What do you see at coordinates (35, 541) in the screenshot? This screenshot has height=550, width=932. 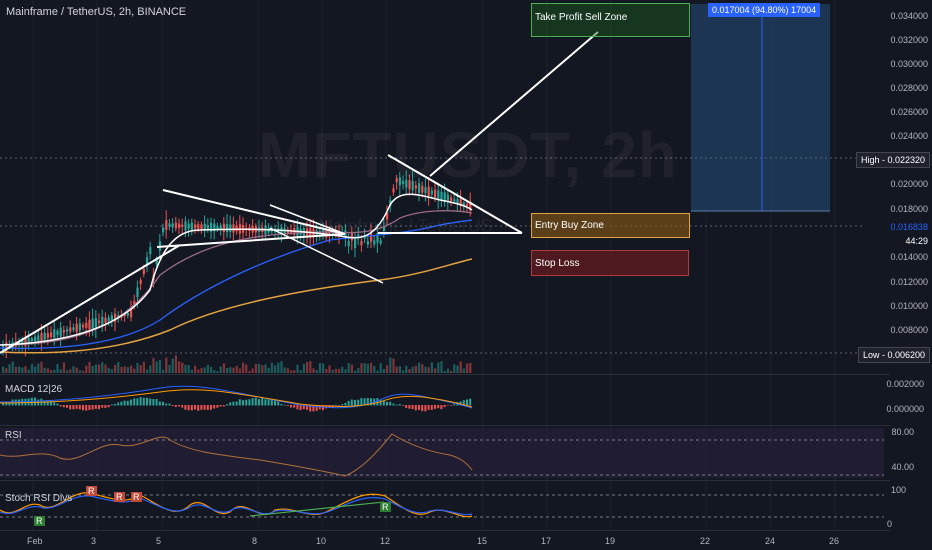 I see `time-axis-label: Feb` at bounding box center [35, 541].